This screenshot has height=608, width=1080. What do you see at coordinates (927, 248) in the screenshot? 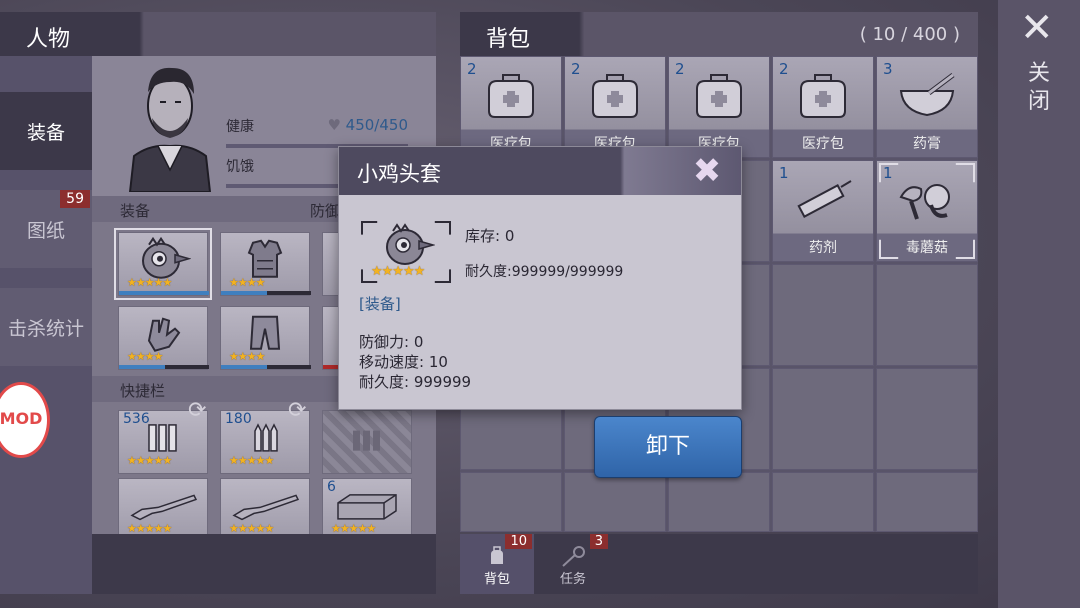
I see `bag-slot-name: 毒蘑菇` at bounding box center [927, 248].